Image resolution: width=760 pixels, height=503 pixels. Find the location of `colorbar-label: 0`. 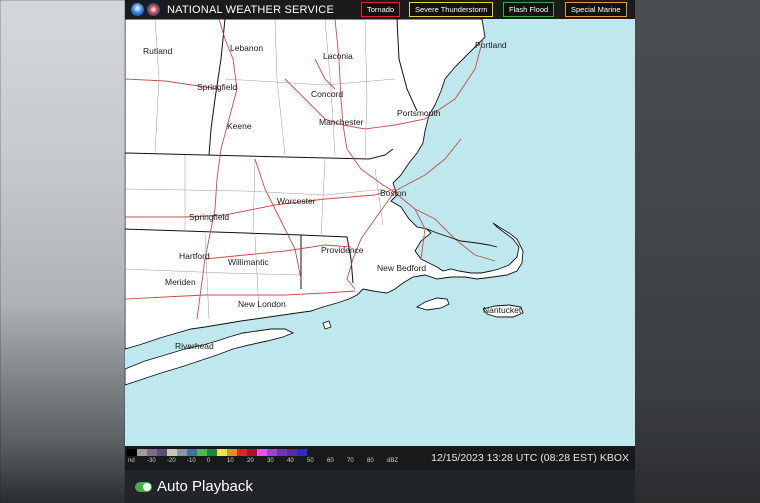

colorbar-label: 0 is located at coordinates (209, 461).